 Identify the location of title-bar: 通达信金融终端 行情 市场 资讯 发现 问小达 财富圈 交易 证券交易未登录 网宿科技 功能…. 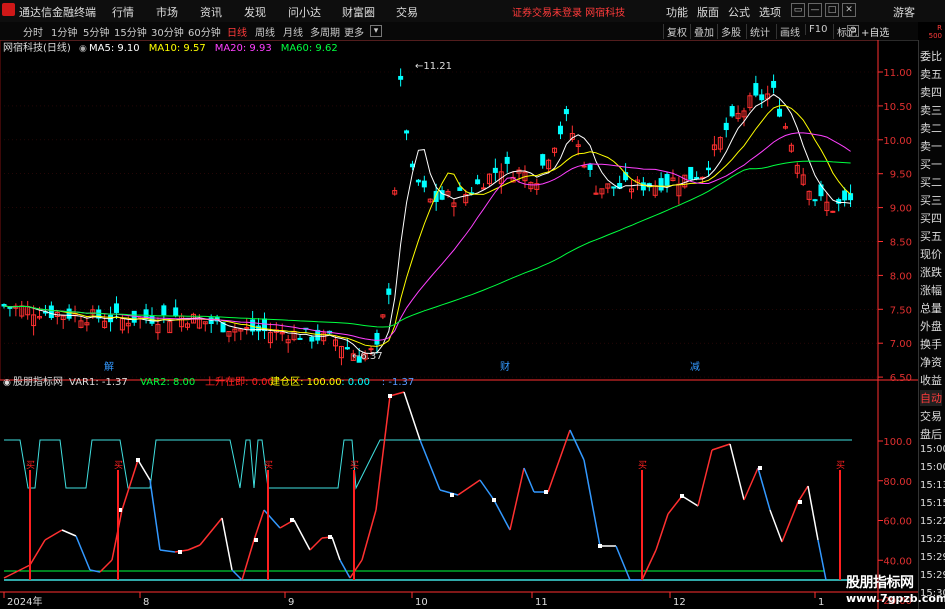
(472, 11).